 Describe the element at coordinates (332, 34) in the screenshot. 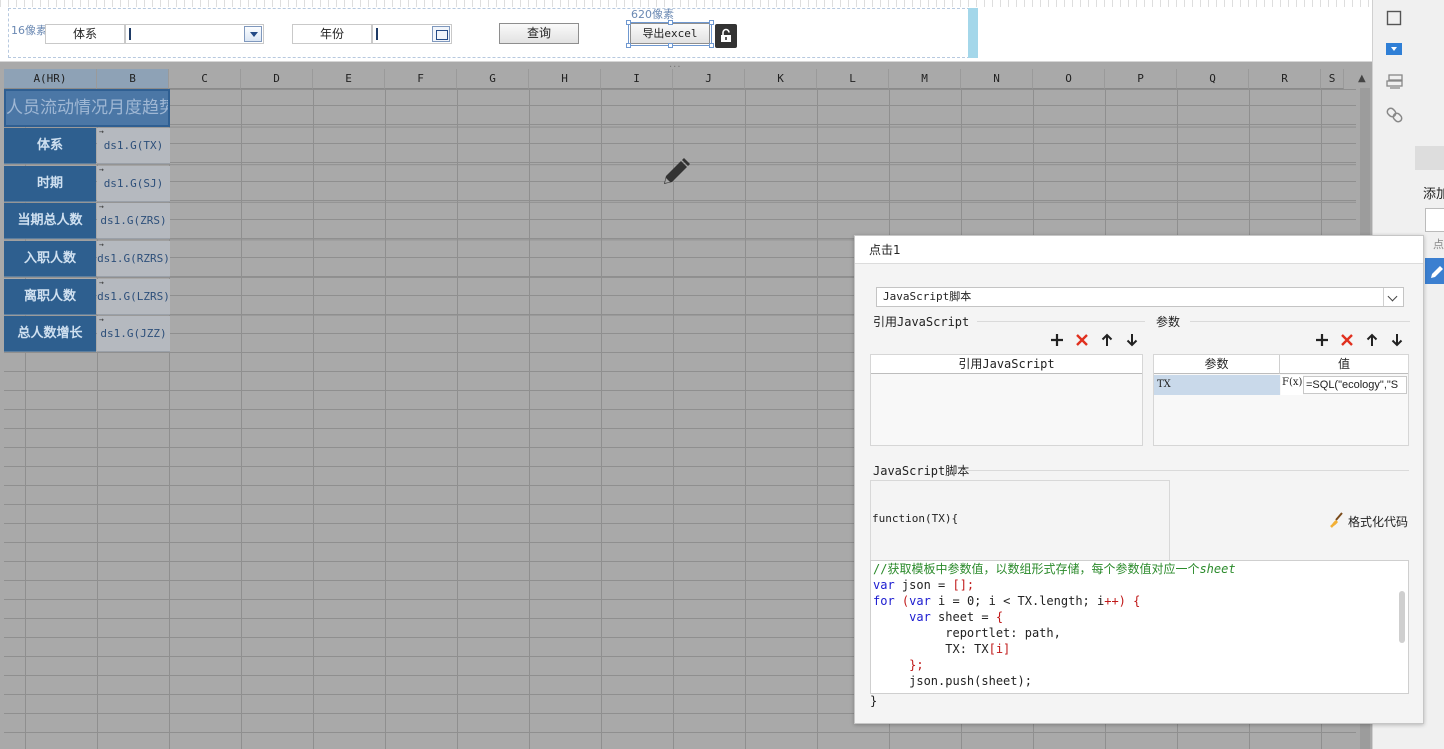

I see `year-label-widget: 年份` at that location.